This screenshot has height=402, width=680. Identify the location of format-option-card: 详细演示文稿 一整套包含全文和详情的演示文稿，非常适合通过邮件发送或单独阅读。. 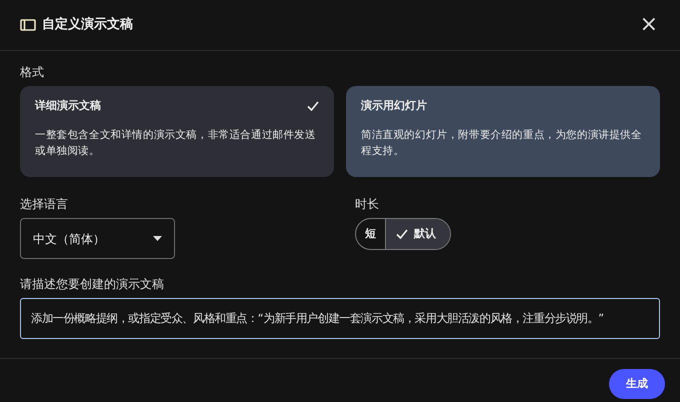
(177, 131).